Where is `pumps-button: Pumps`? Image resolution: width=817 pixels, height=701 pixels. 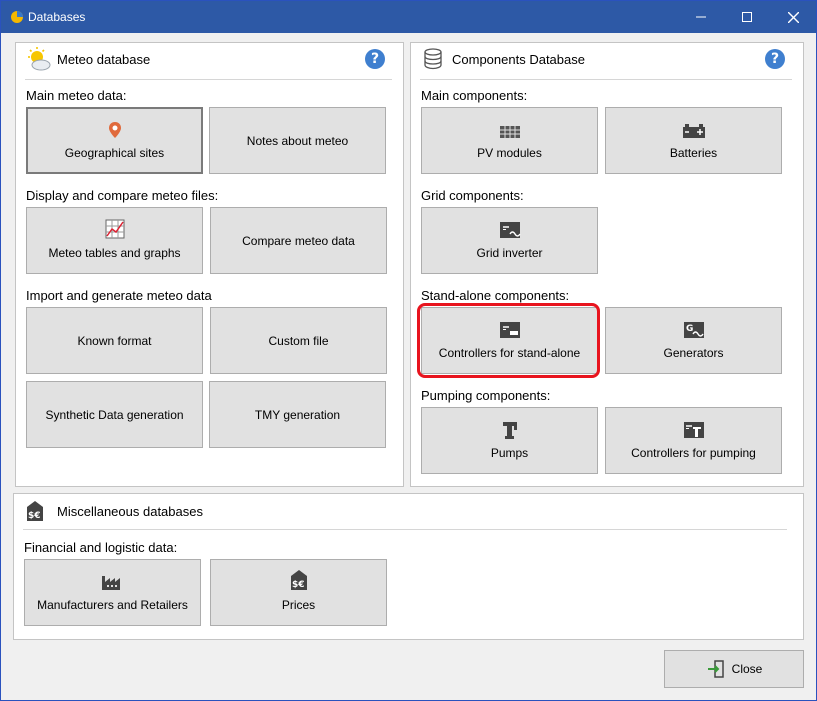 pumps-button: Pumps is located at coordinates (509, 440).